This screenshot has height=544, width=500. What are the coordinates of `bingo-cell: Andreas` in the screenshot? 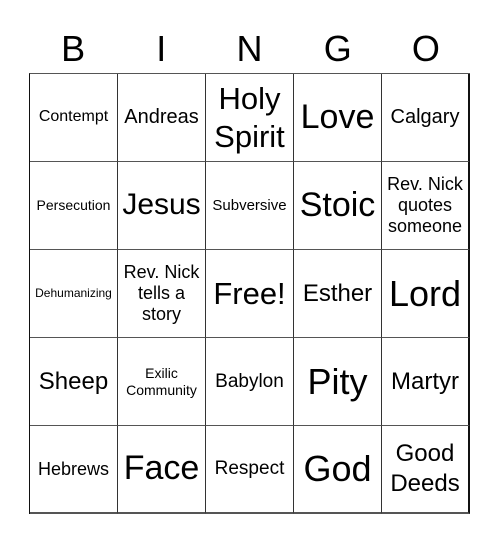 It's located at (162, 118).